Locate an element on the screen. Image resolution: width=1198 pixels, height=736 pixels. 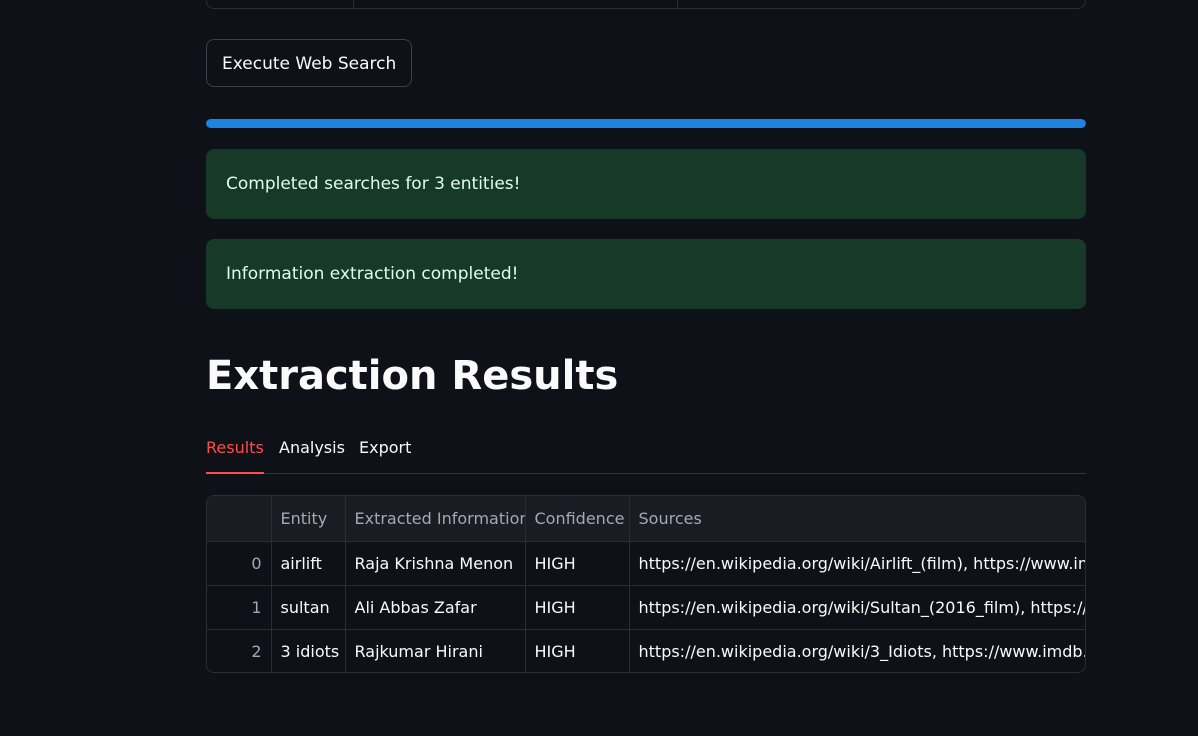
column-header-entity: Entity is located at coordinates (308, 519).